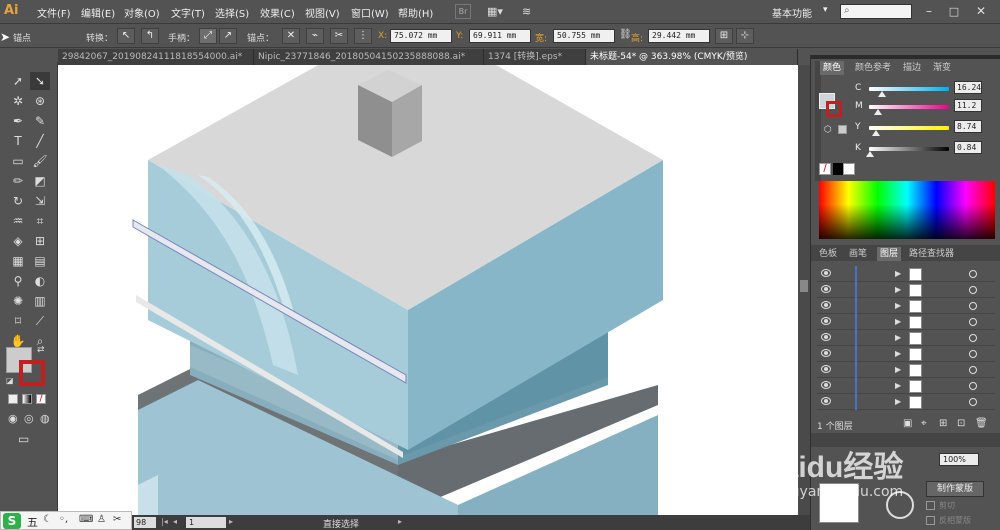 The image size is (1000, 530). Describe the element at coordinates (98, 12) in the screenshot. I see `menu-edit: 编辑(E)` at that location.